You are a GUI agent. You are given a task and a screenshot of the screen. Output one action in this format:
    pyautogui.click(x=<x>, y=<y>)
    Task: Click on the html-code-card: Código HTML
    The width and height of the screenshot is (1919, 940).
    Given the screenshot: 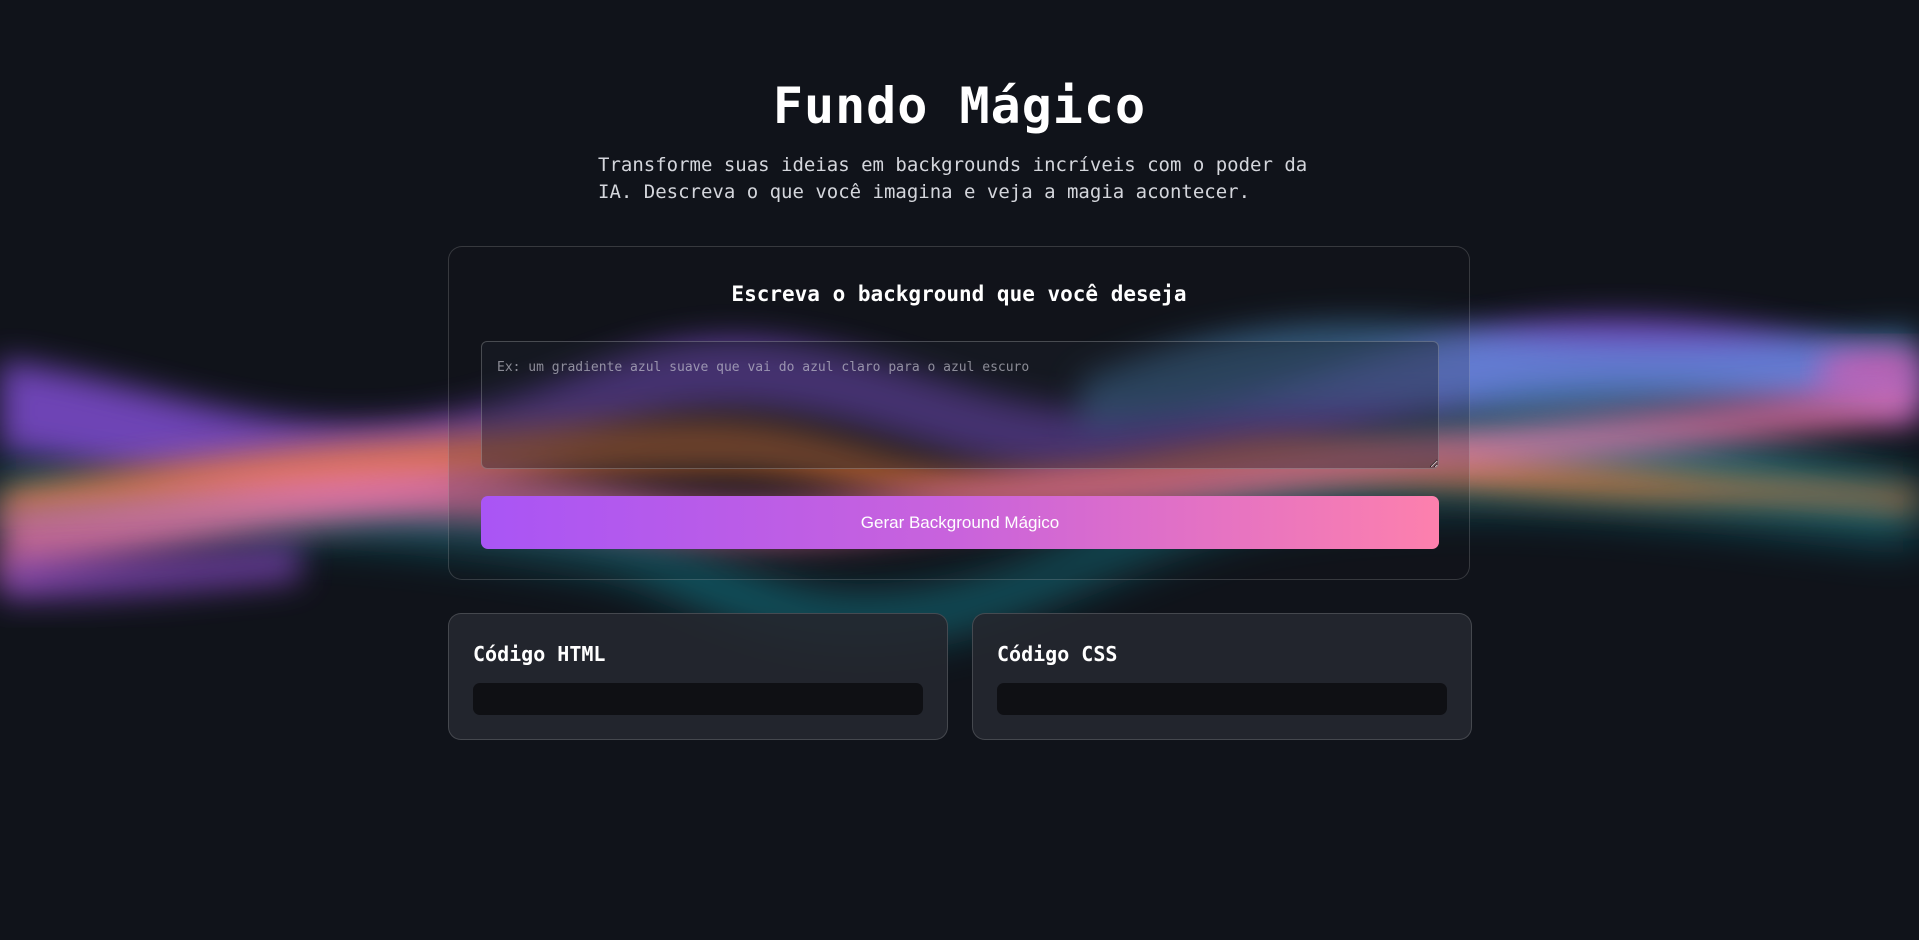 What is the action you would take?
    pyautogui.click(x=698, y=676)
    